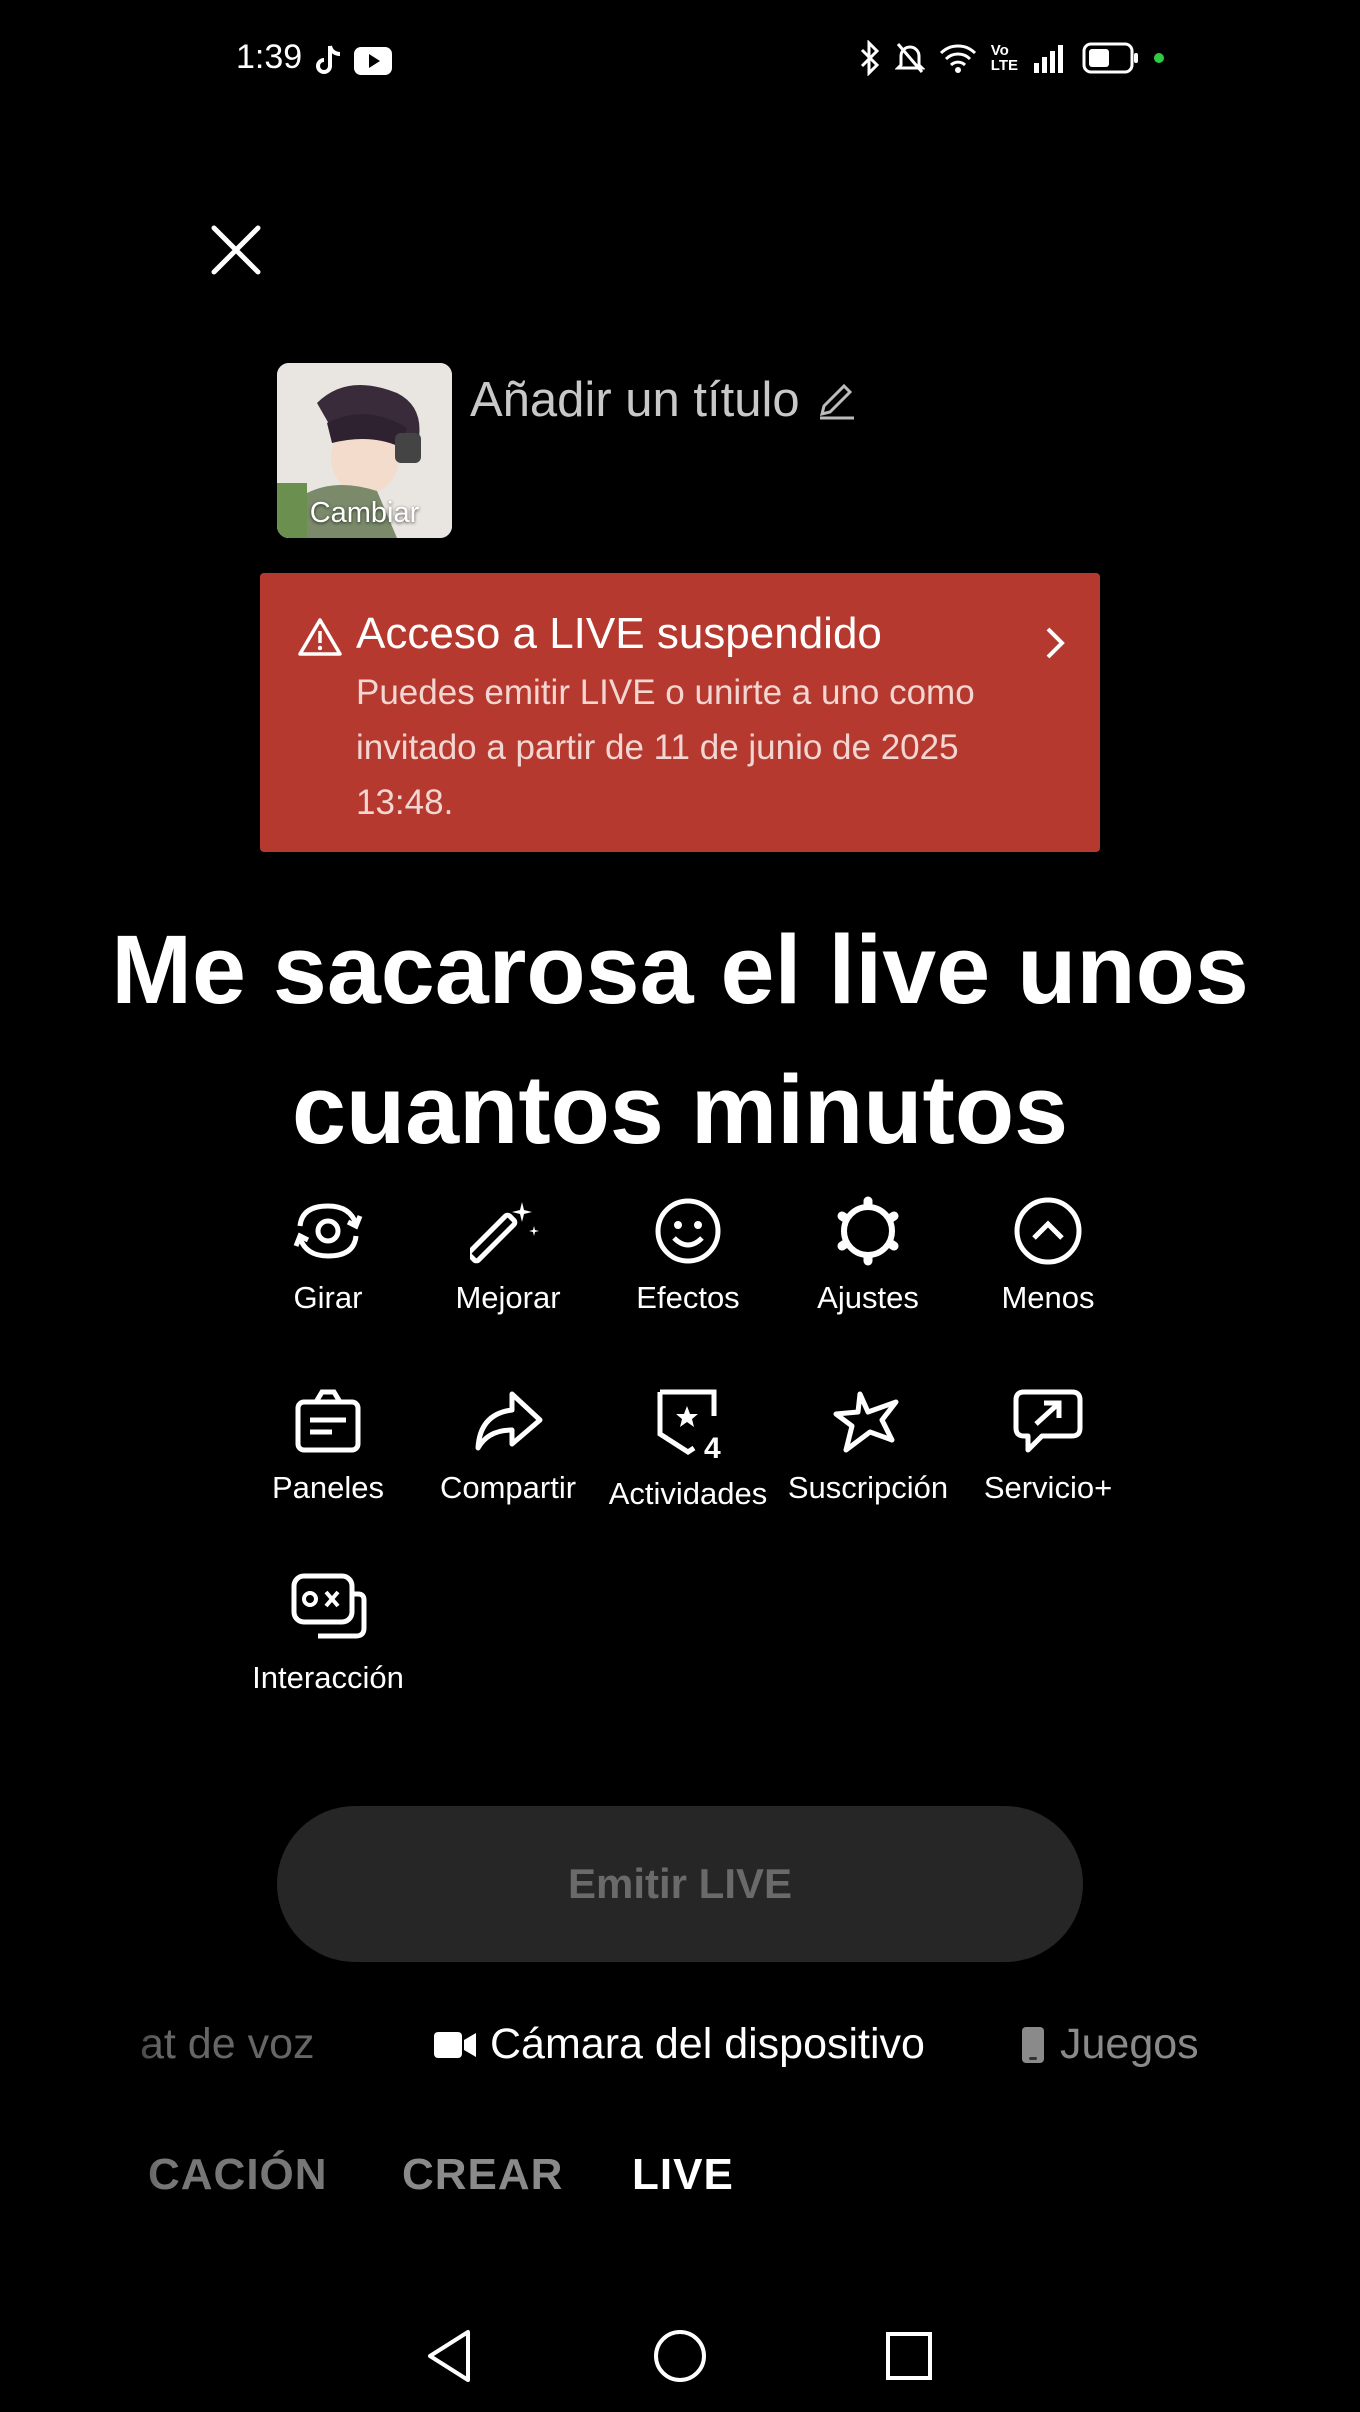  I want to click on tool-paneles: Paneles, so click(328, 1446).